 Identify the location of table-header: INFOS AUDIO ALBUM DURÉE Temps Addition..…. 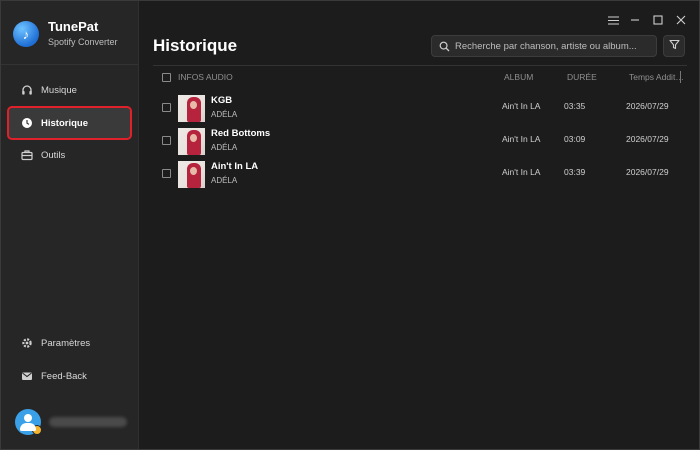
(420, 77).